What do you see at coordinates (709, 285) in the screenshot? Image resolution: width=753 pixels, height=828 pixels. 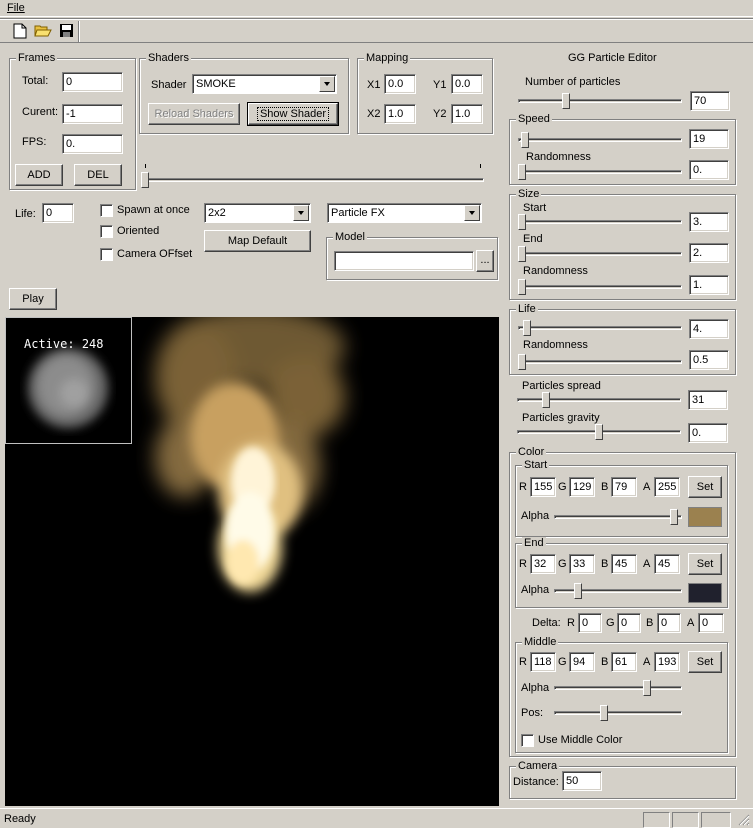 I see `size-randomness-field: 1.` at bounding box center [709, 285].